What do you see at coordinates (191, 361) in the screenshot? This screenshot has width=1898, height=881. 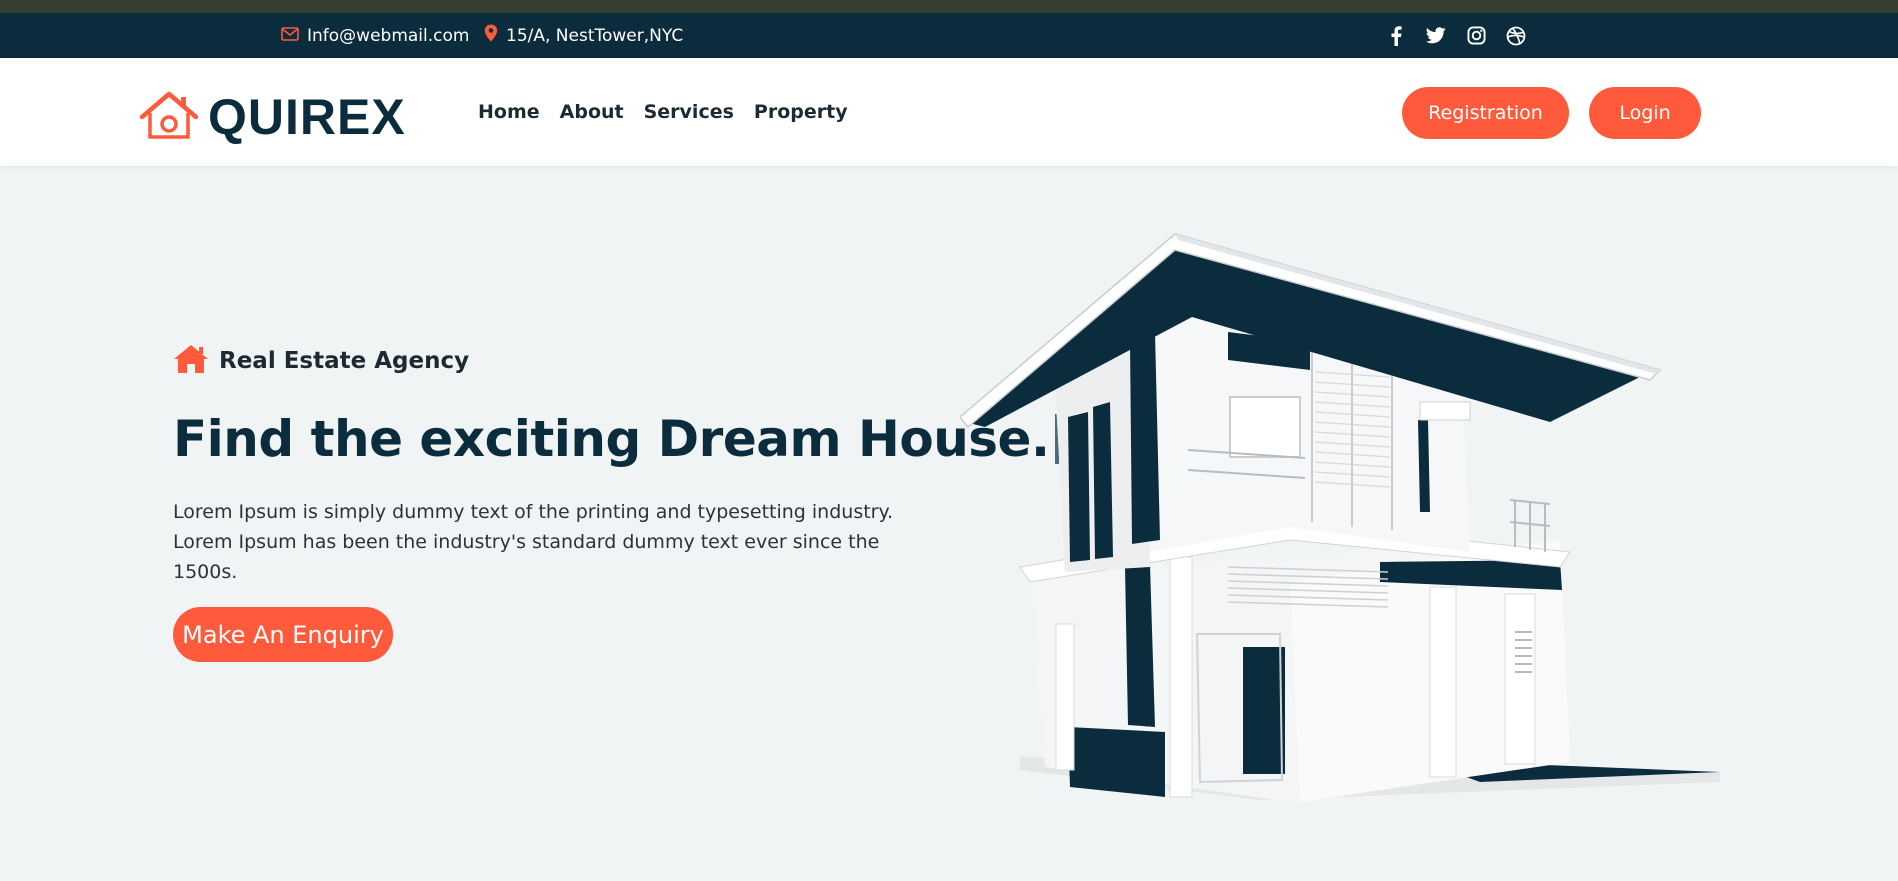 I see `home-icon` at bounding box center [191, 361].